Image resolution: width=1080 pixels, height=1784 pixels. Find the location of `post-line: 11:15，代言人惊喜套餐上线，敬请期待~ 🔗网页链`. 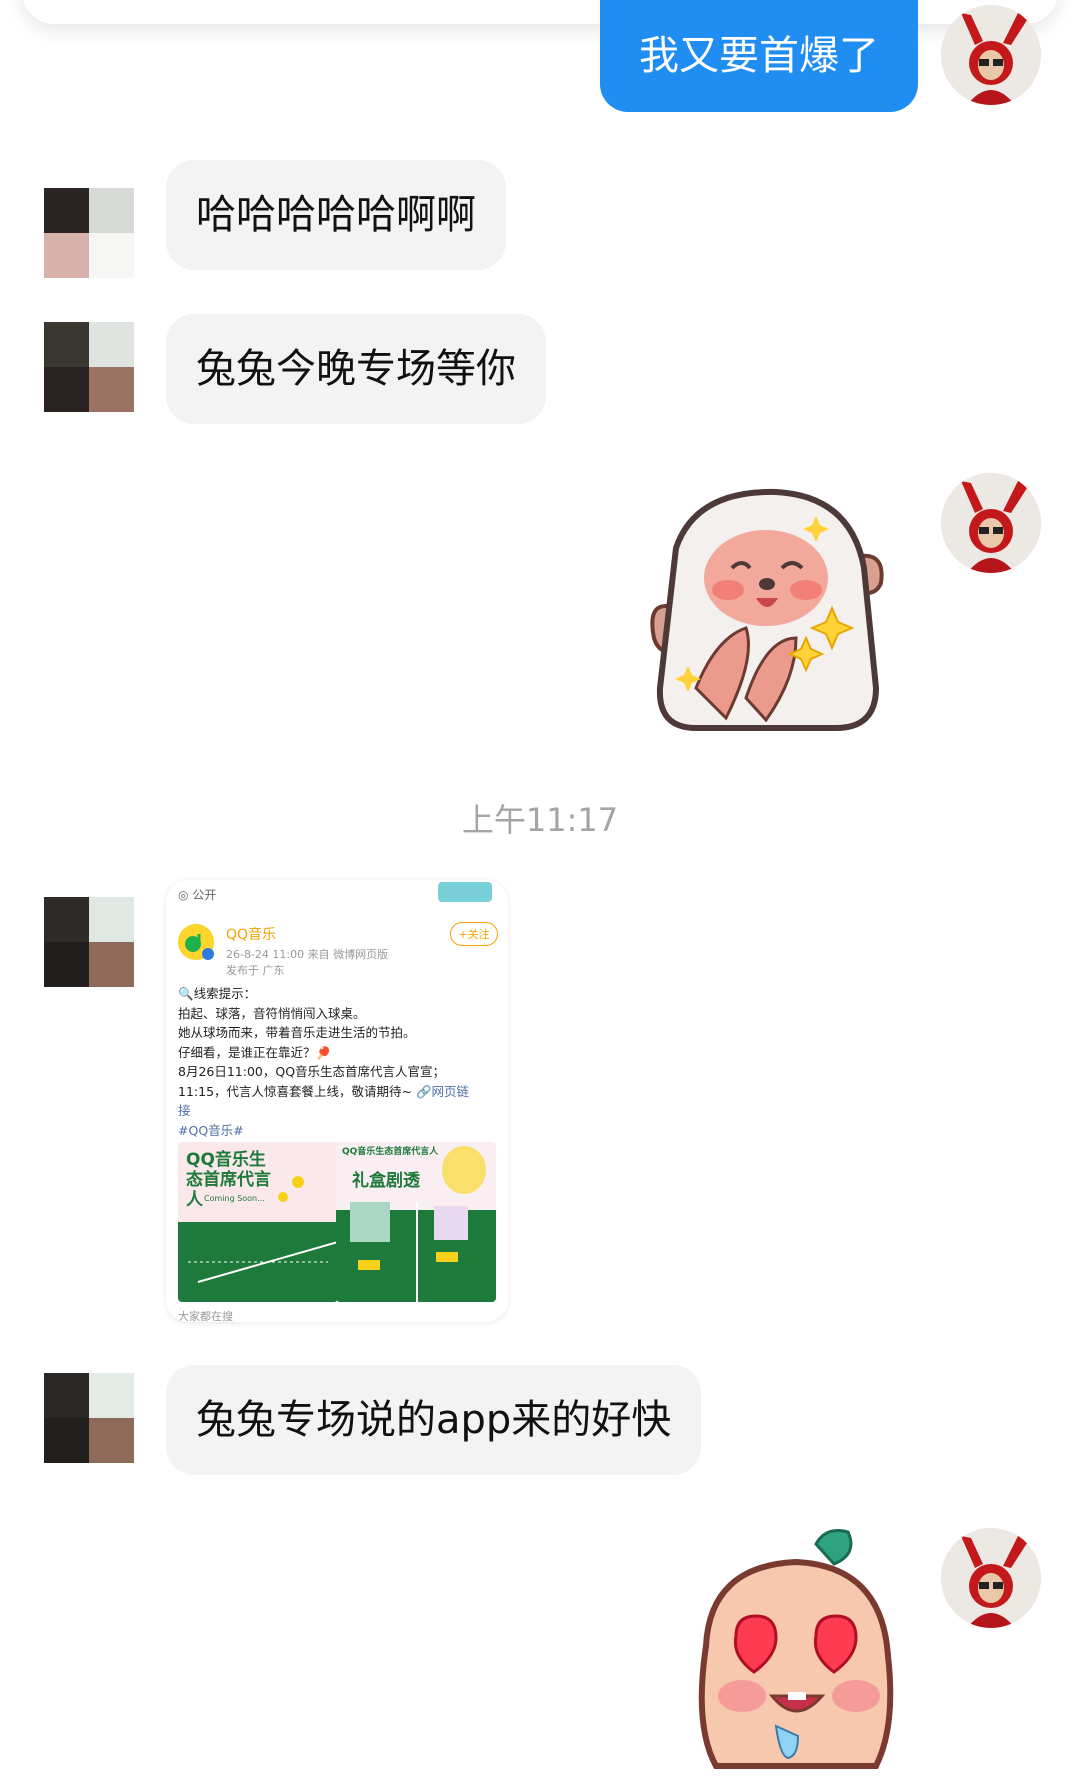

post-line: 11:15，代言人惊喜套餐上线，敬请期待~ 🔗网页链 is located at coordinates (324, 1091).